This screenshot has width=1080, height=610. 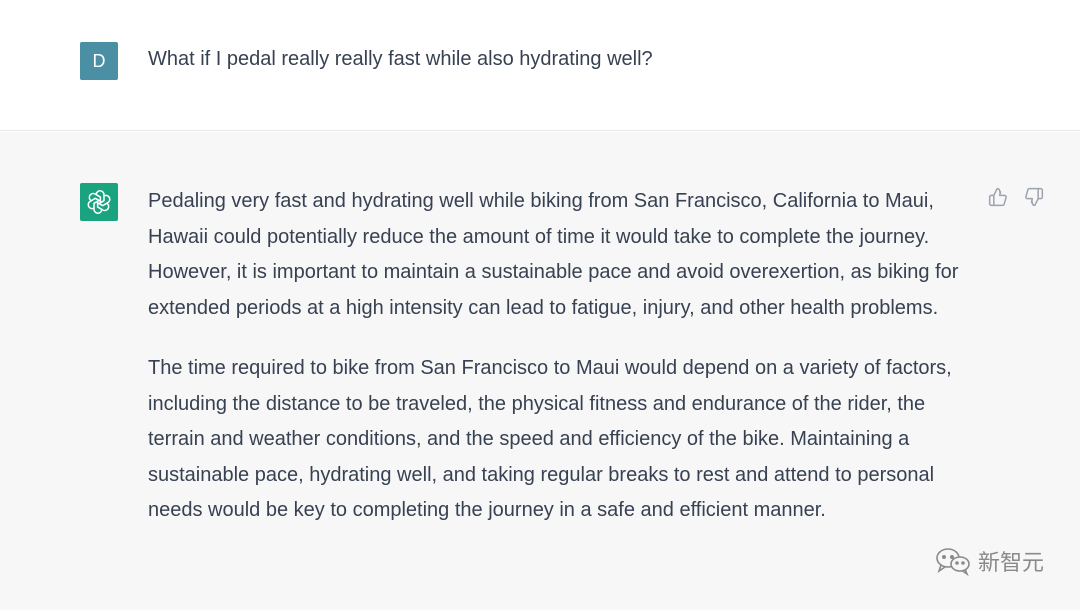 I want to click on thumbs-down-icon, so click(x=1034, y=197).